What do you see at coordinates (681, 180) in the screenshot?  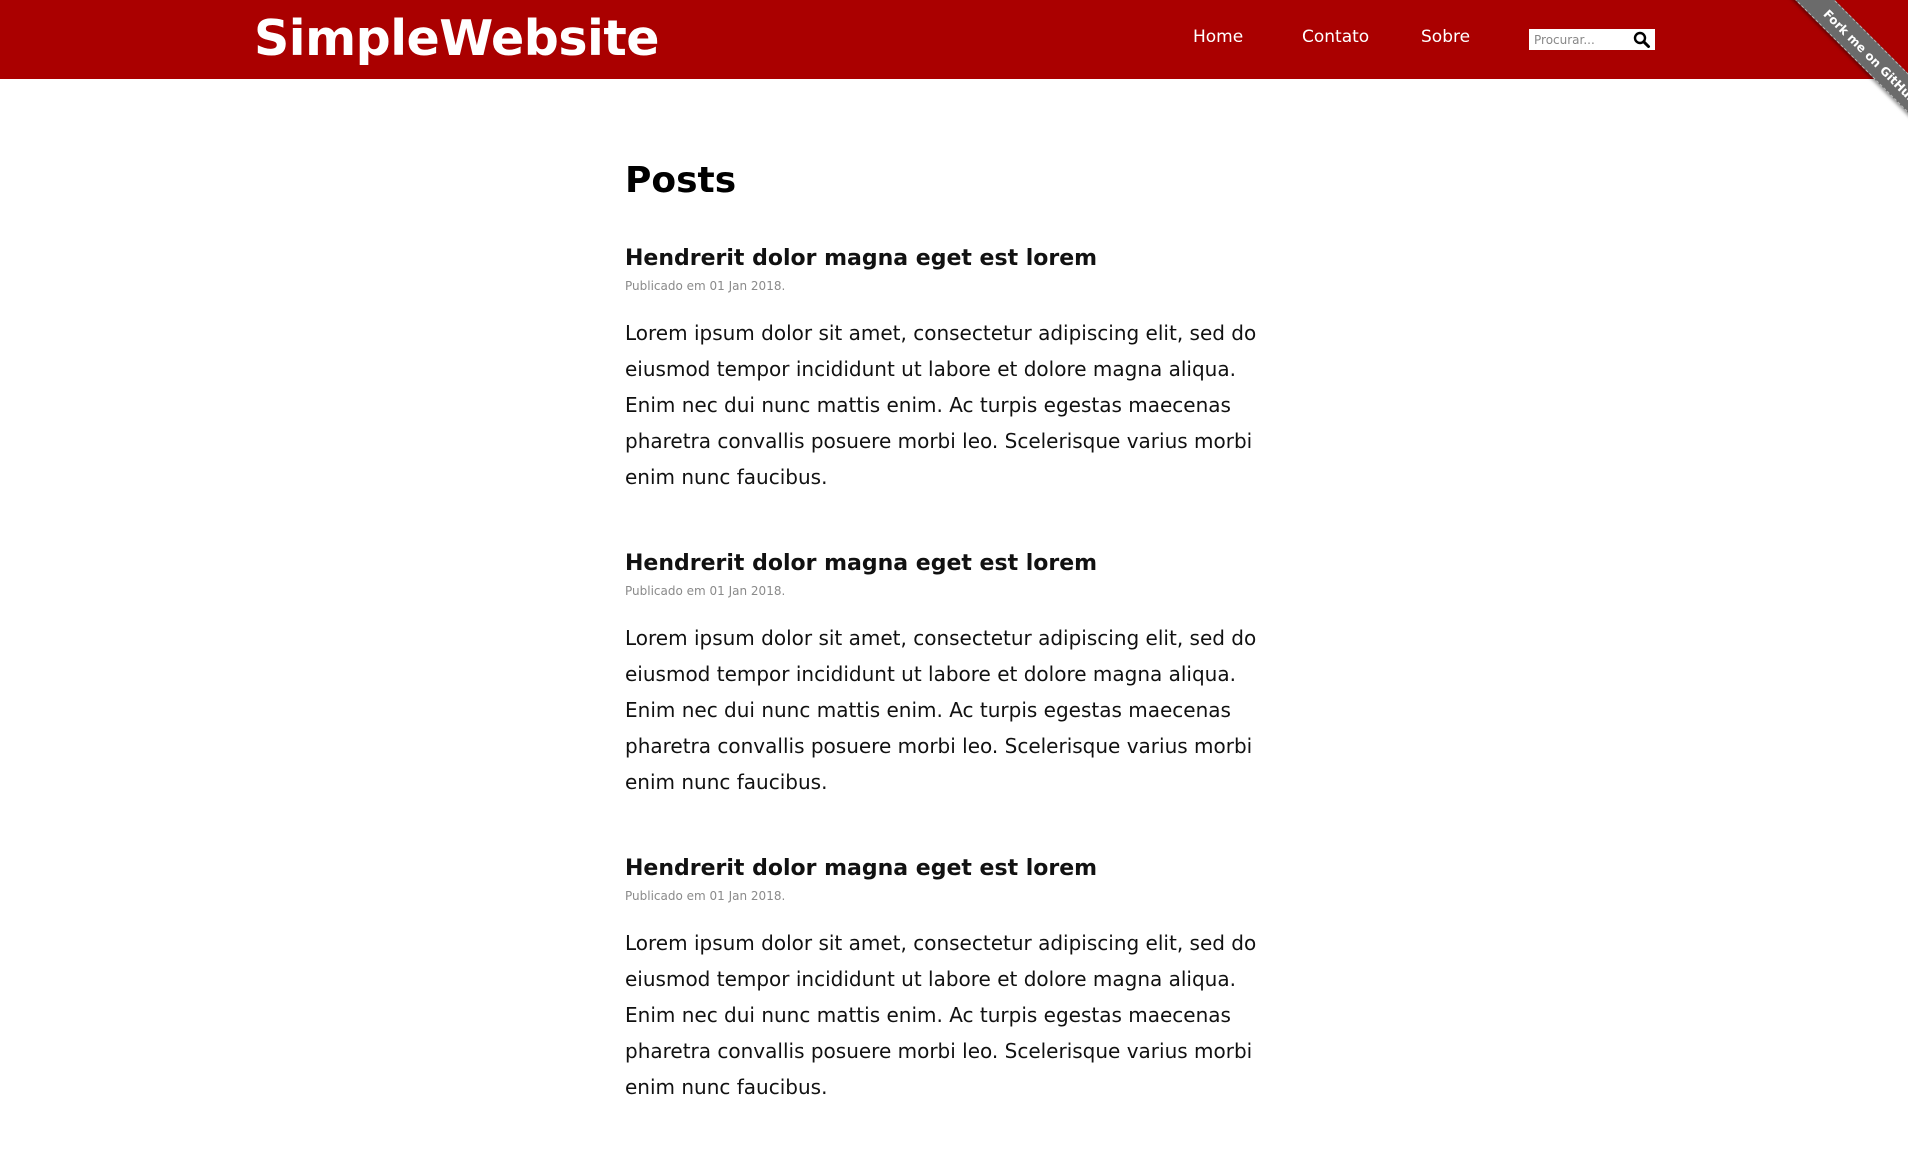 I see `page-title: Posts` at bounding box center [681, 180].